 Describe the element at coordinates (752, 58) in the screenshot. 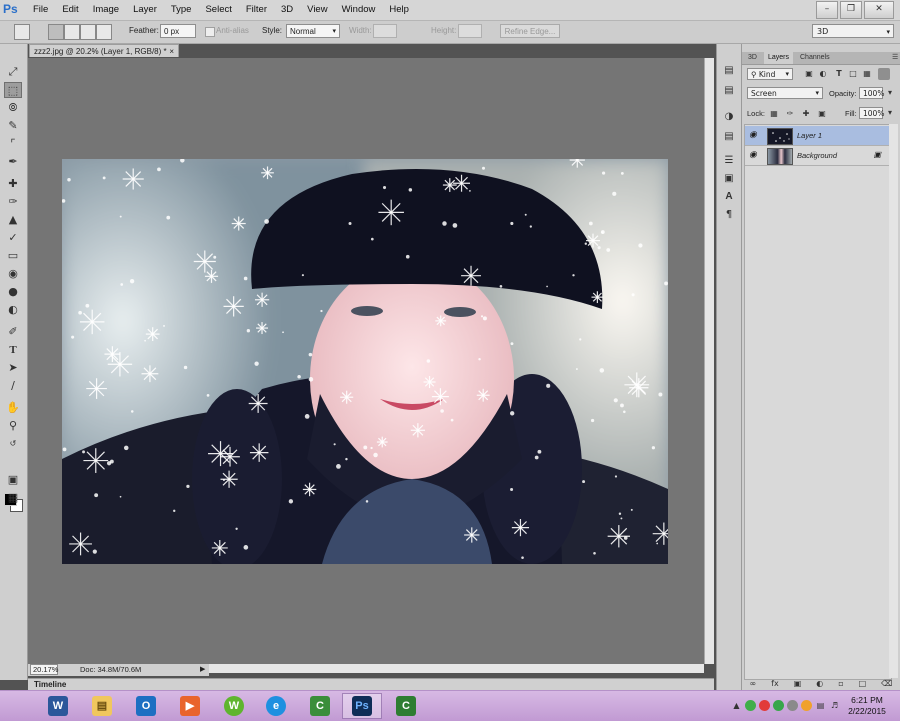

I see `tab-3d: 3D` at that location.